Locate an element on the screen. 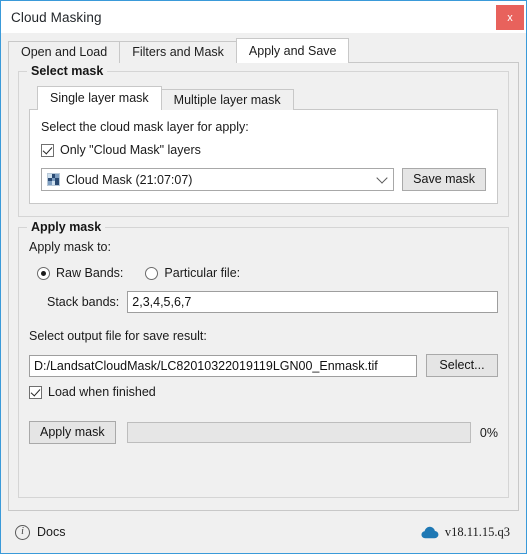  cloud-mask-layer-combobox: Cloud Mask (21:07:07) is located at coordinates (218, 179).